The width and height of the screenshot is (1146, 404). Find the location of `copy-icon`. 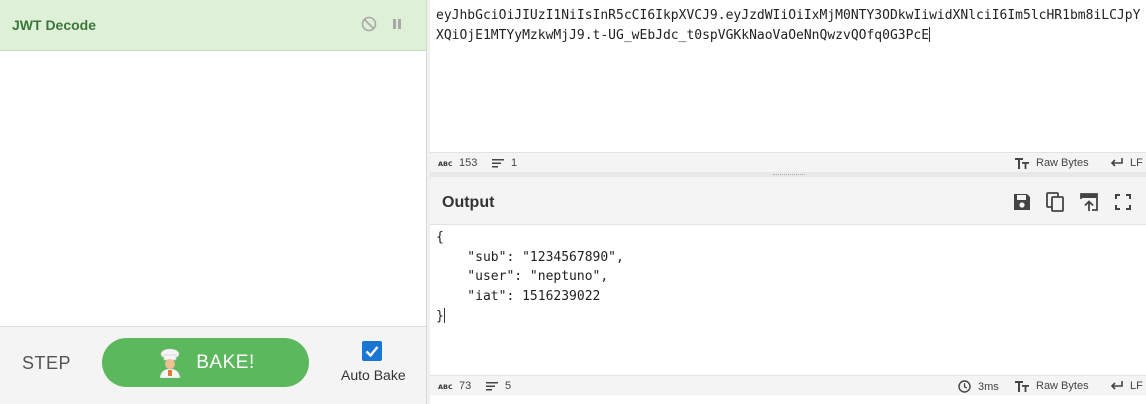

copy-icon is located at coordinates (1055, 202).